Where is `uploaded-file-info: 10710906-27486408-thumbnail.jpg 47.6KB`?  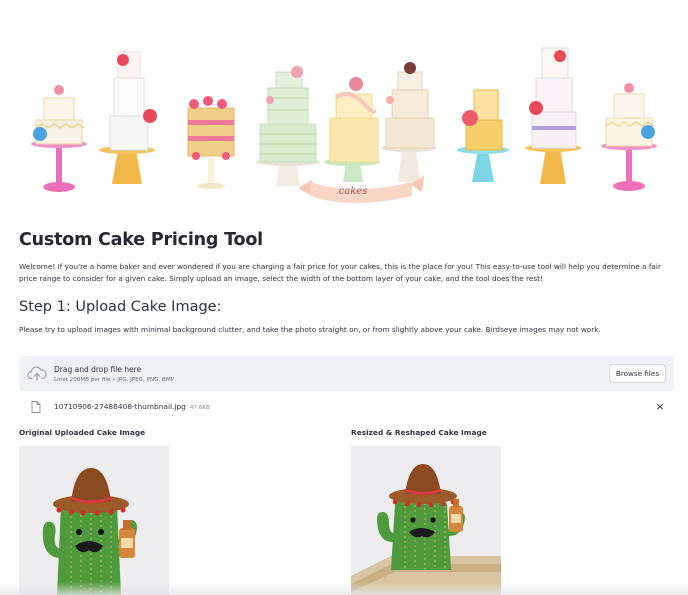
uploaded-file-info: 10710906-27486408-thumbnail.jpg 47.6KB is located at coordinates (132, 406).